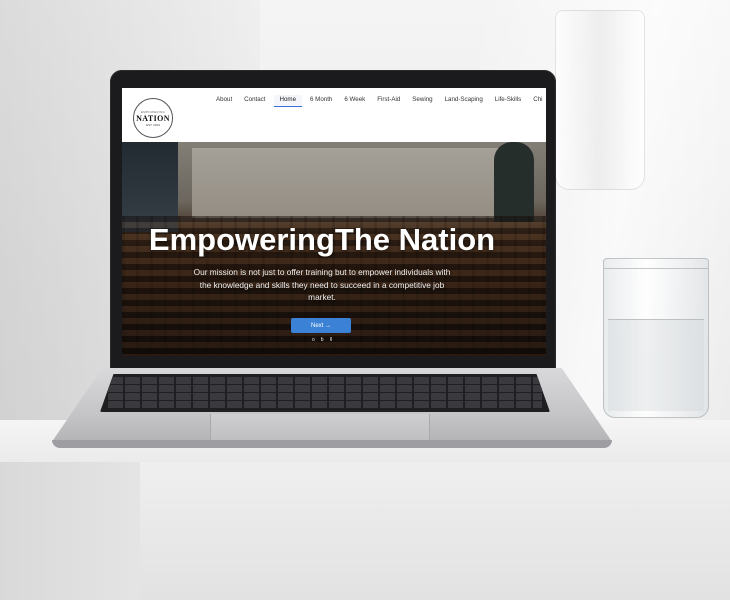 The width and height of the screenshot is (730, 600). I want to click on site-logo: EMPOWERING NATION EST. 2023, so click(153, 118).